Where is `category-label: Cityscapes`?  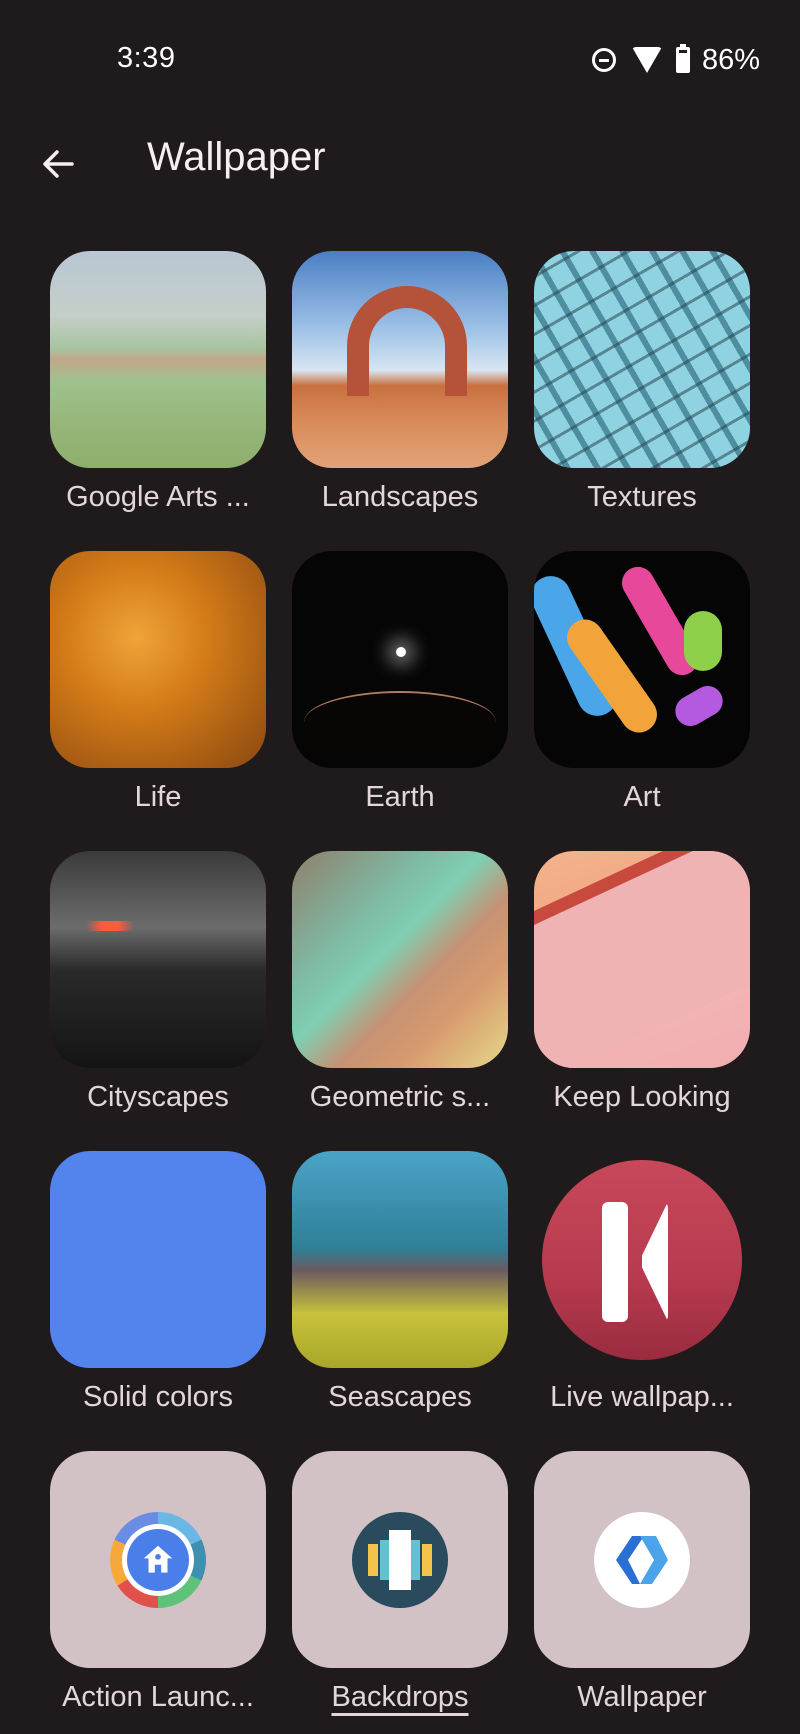 category-label: Cityscapes is located at coordinates (158, 1097).